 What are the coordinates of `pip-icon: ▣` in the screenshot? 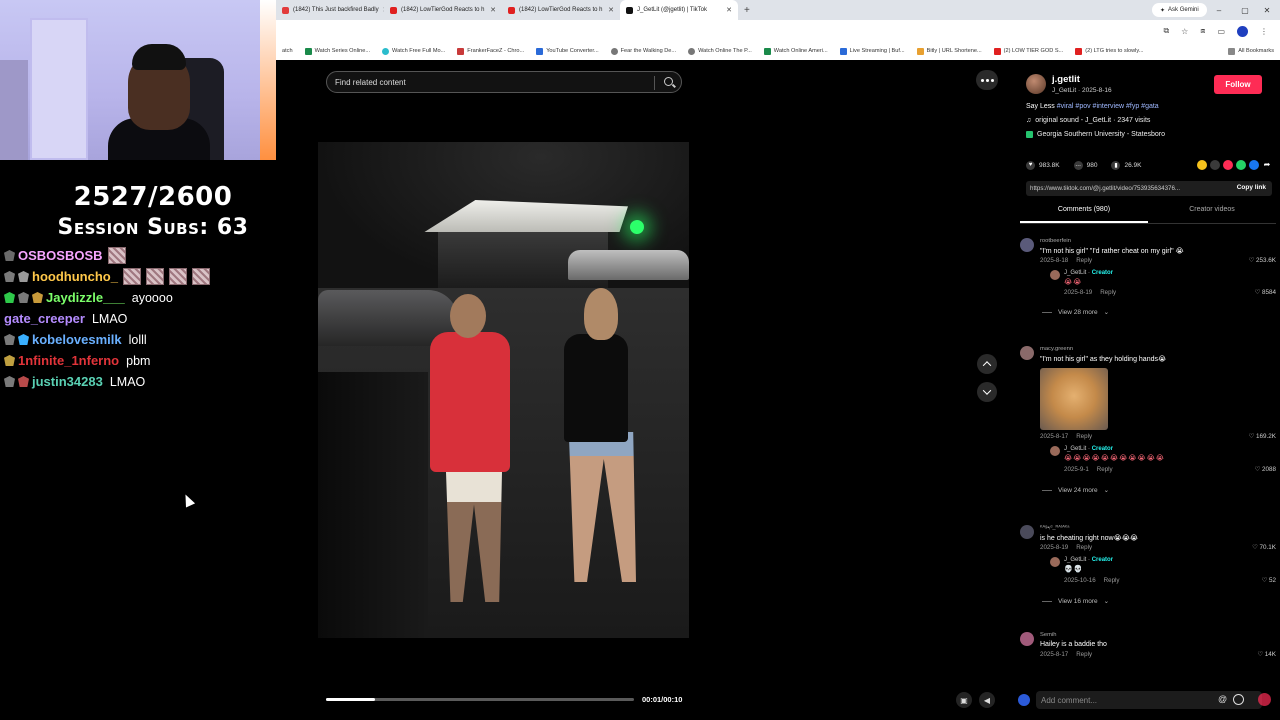 It's located at (964, 700).